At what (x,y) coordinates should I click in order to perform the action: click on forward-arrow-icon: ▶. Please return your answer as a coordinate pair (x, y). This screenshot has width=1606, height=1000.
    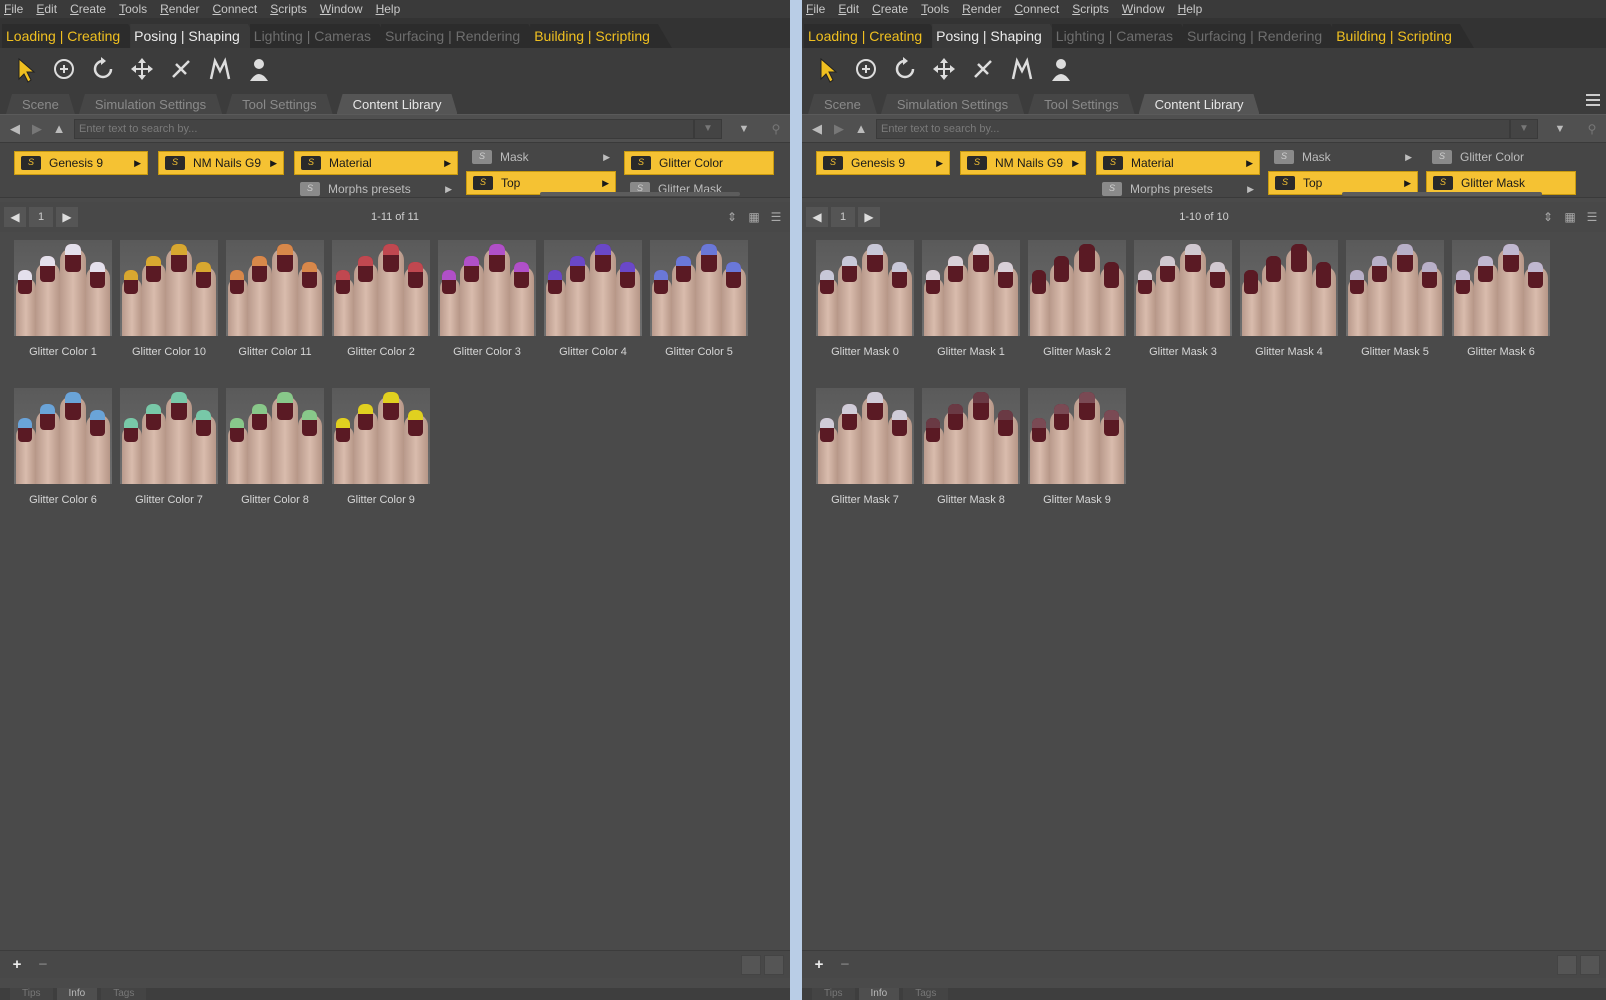
    Looking at the image, I should click on (839, 129).